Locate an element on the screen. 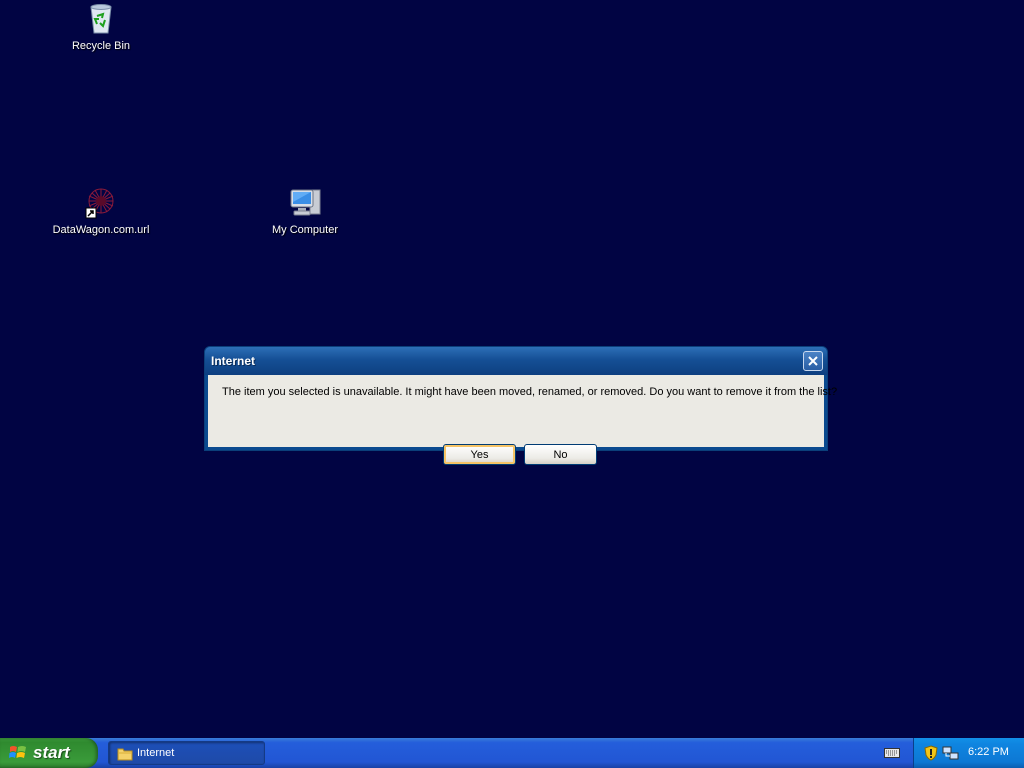 The image size is (1024, 768). my-computer-label: My Computer is located at coordinates (305, 230).